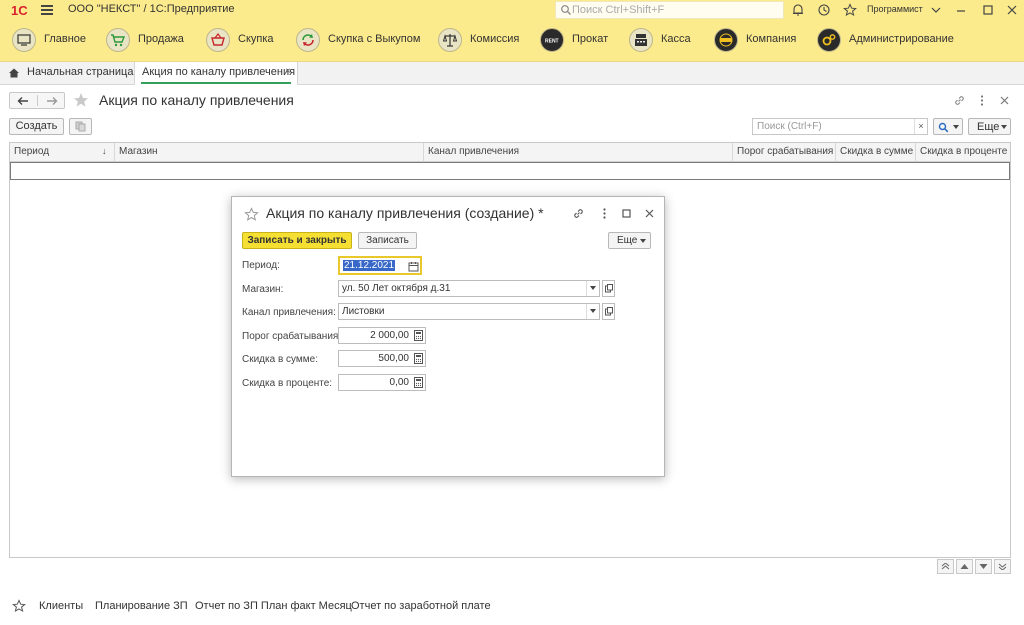  What do you see at coordinates (138, 151) in the screenshot?
I see `column-header-store: Магазин` at bounding box center [138, 151].